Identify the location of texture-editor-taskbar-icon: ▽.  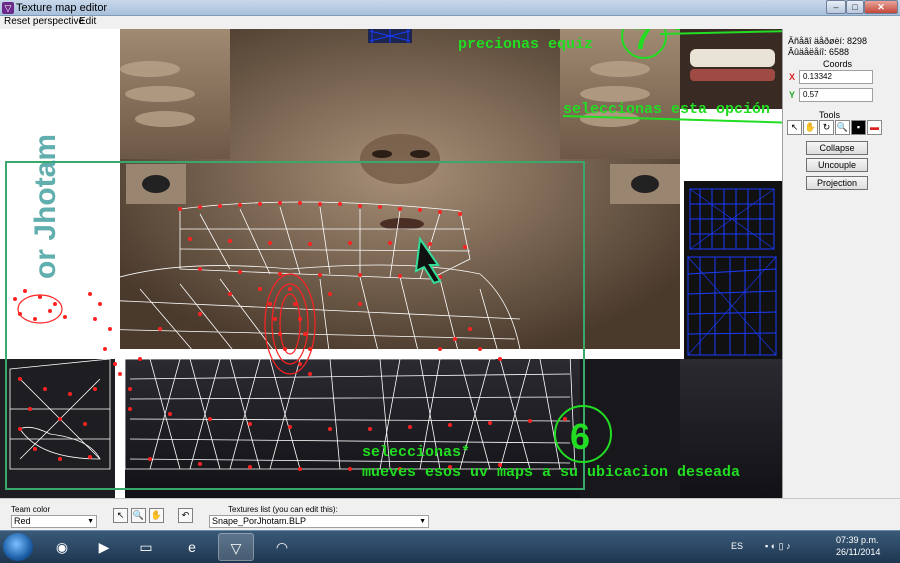
(236, 547).